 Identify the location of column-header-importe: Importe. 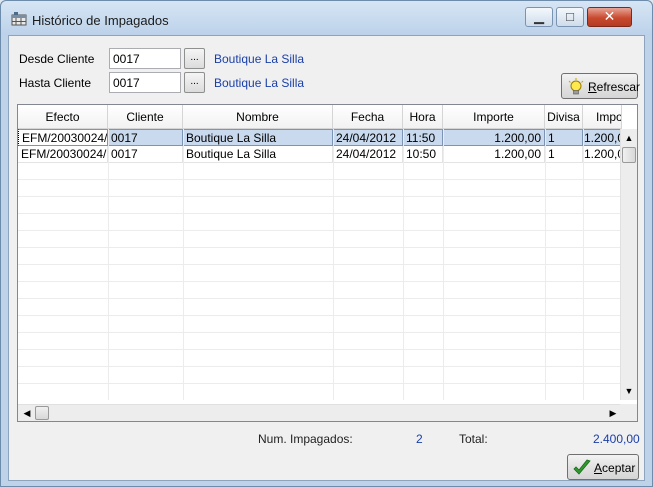
(494, 117).